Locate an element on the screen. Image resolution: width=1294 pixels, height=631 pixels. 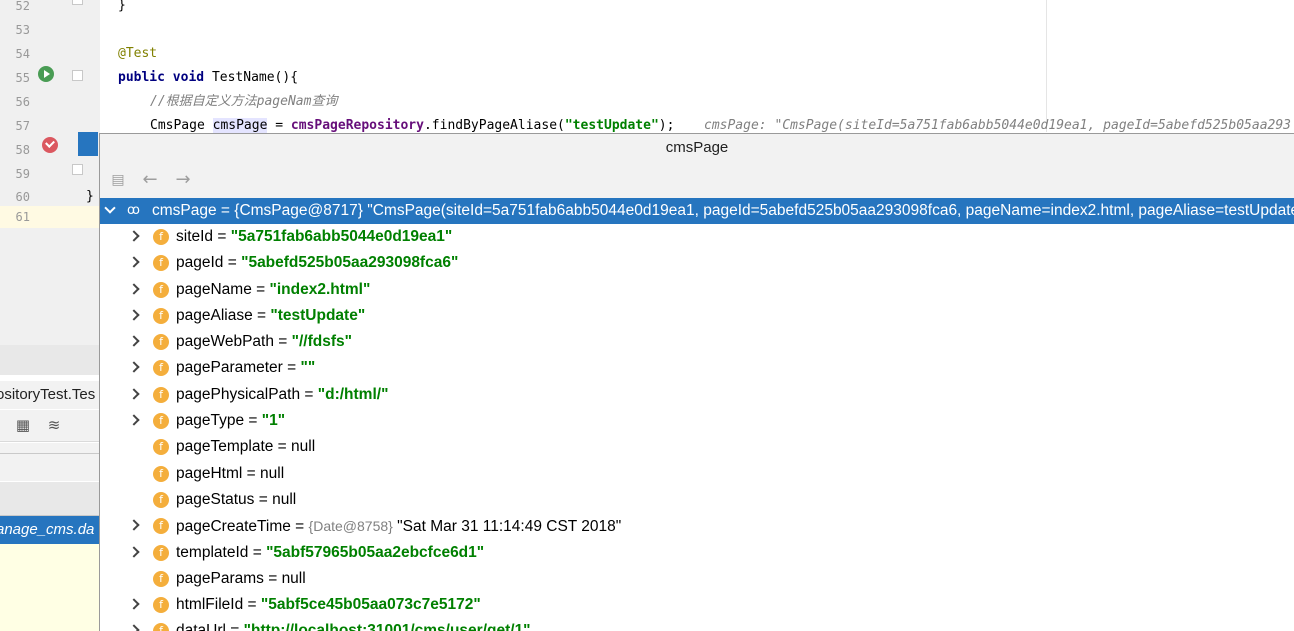
field-value: null is located at coordinates (272, 473).